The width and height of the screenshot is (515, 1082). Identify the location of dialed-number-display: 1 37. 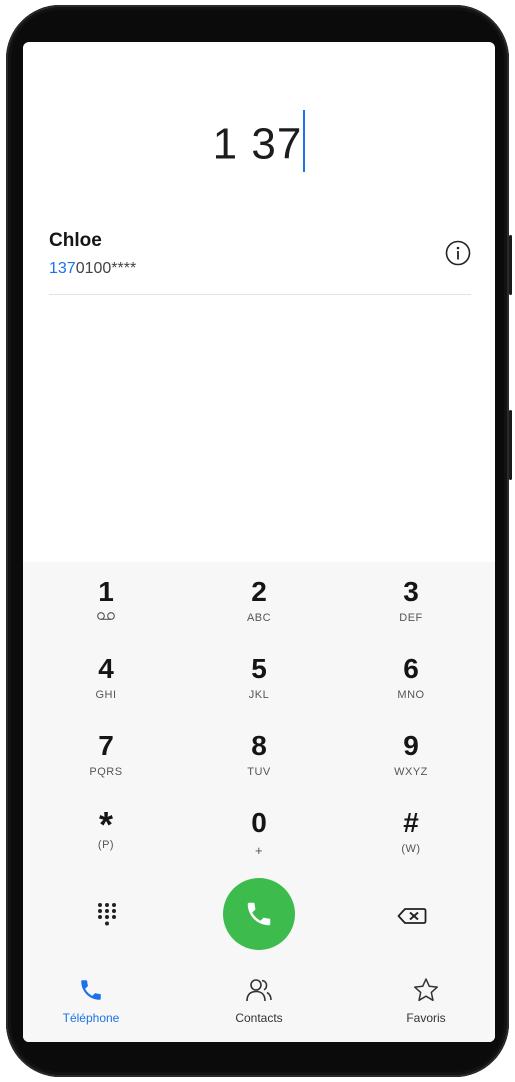
(259, 144).